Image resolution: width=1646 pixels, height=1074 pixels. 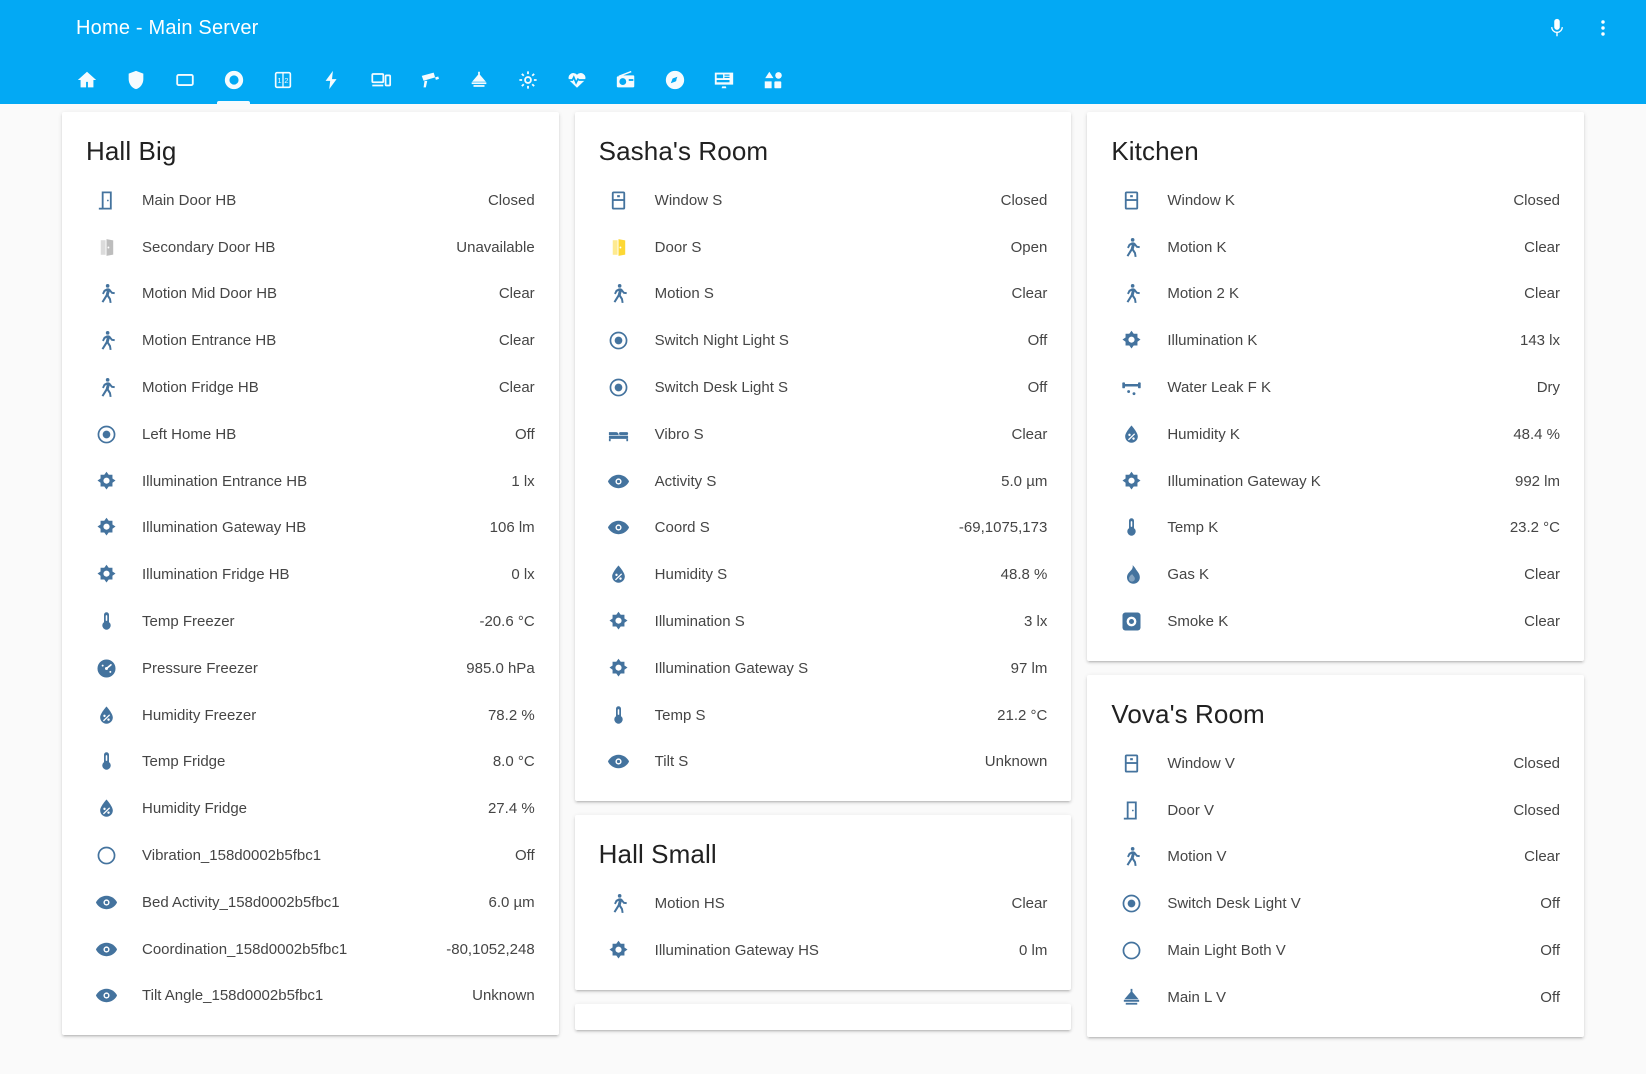 I want to click on flame-icon, so click(x=1131, y=574).